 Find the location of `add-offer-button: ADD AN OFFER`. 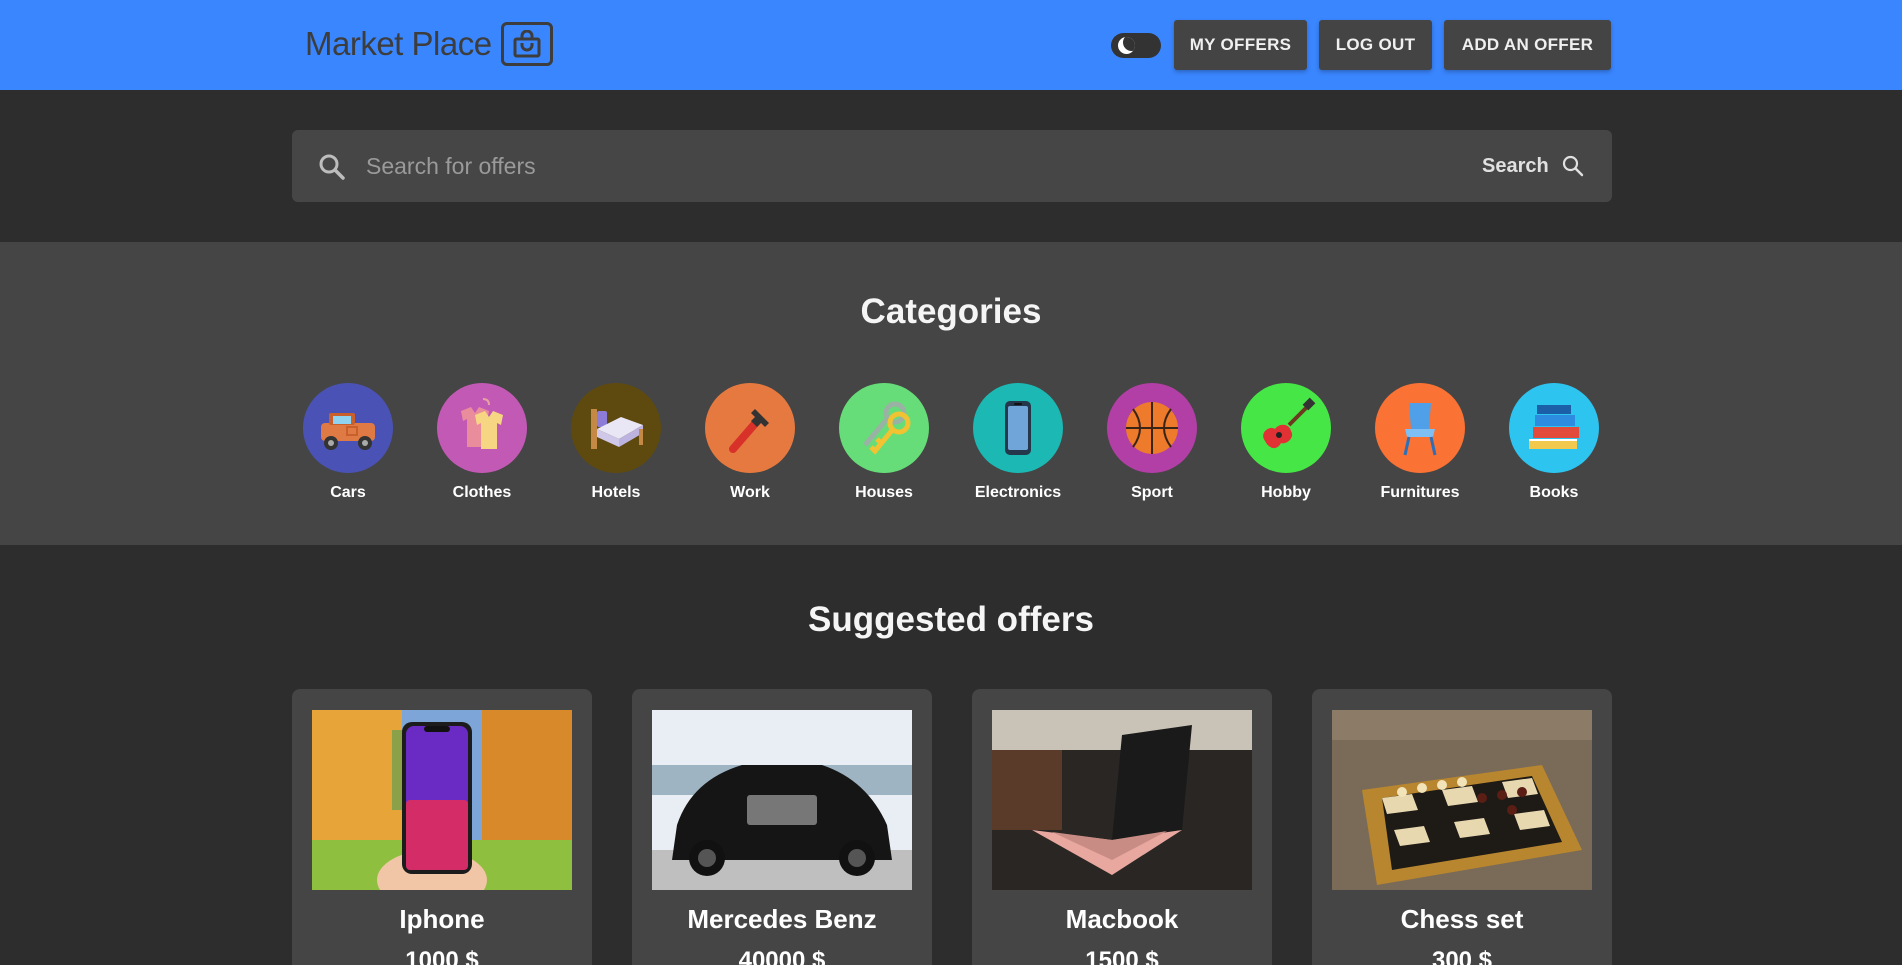

add-offer-button: ADD AN OFFER is located at coordinates (1527, 45).